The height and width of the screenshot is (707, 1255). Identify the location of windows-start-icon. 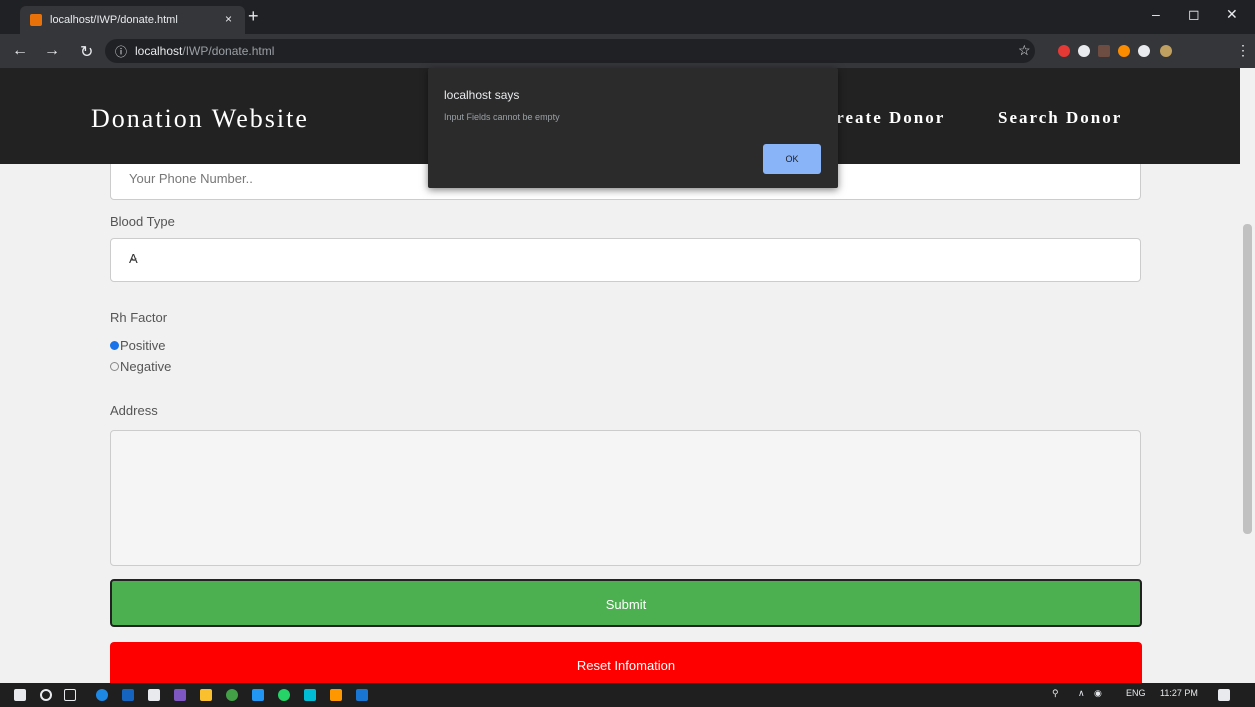
(20, 695).